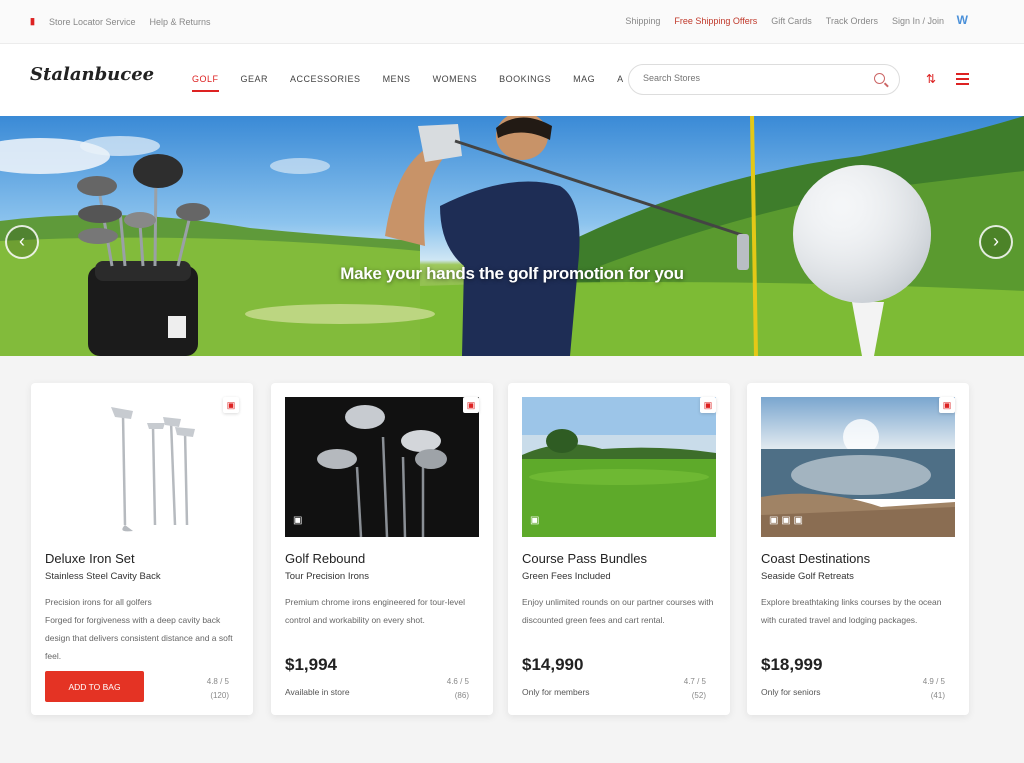  Describe the element at coordinates (786, 520) in the screenshot. I see `gallery-icon: ▣ ▣ ▣` at that location.